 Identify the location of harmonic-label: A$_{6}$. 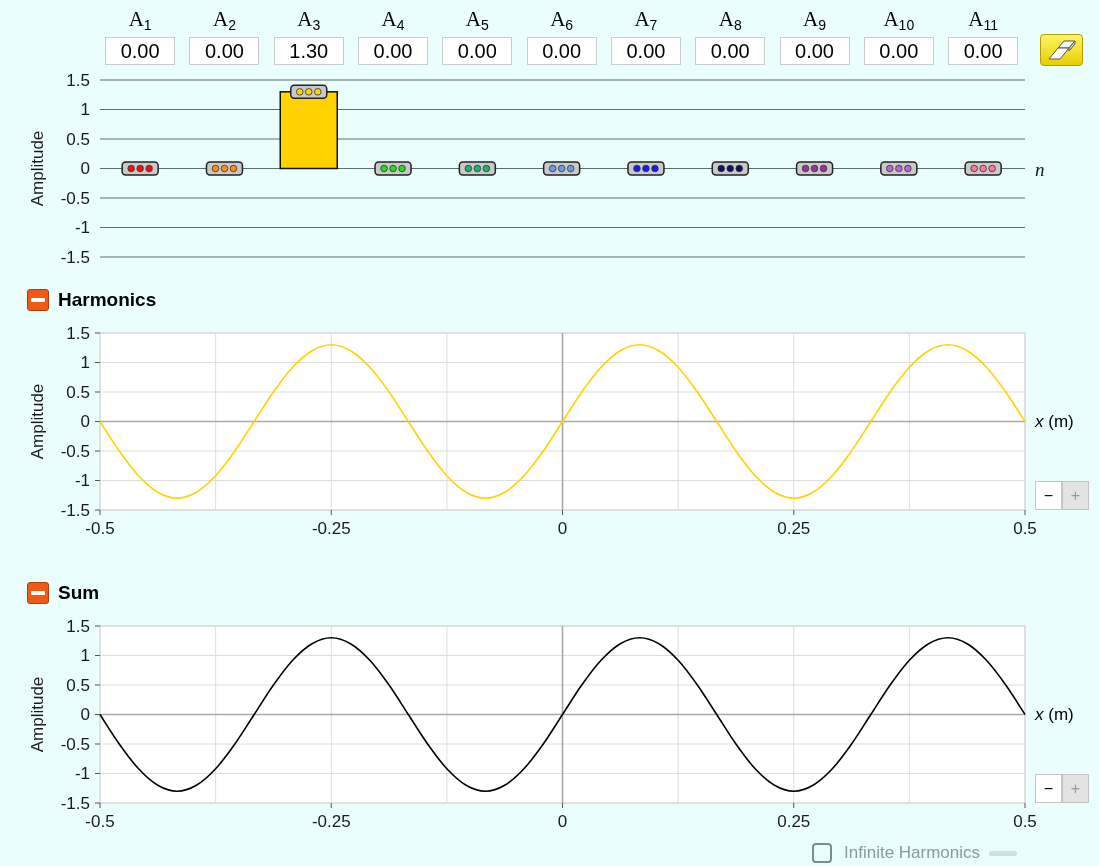
(562, 19).